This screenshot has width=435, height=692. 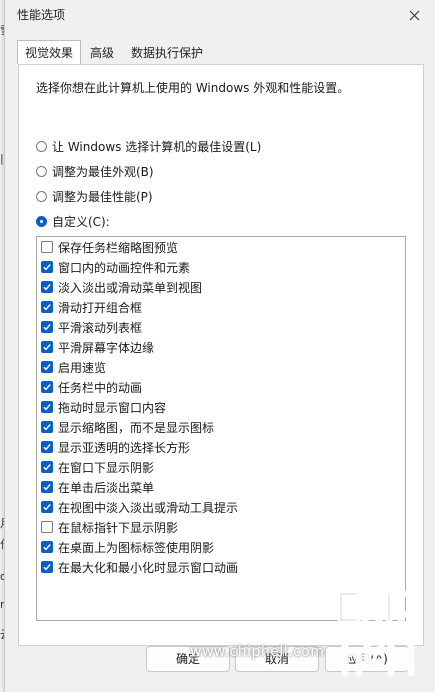 What do you see at coordinates (112, 407) in the screenshot?
I see `option-label: 拖动时显示窗口内容` at bounding box center [112, 407].